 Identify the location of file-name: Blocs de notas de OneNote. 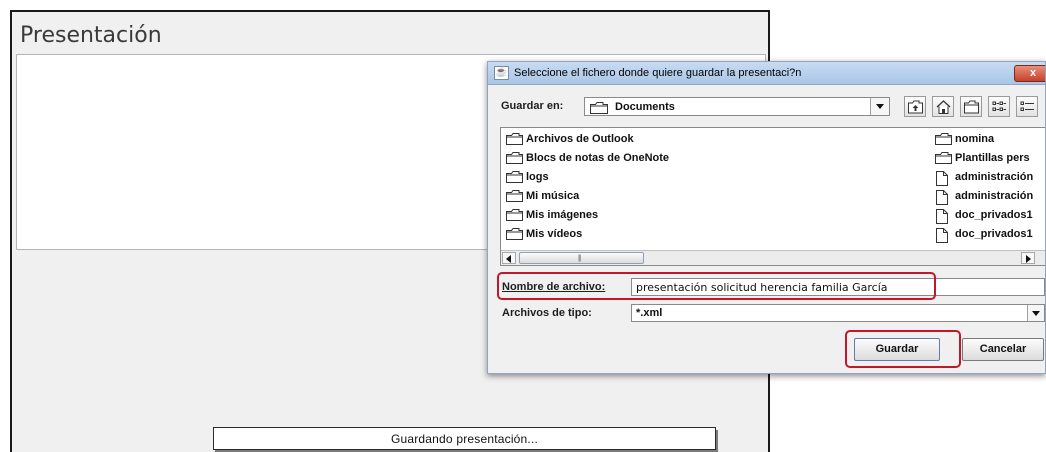
(598, 158).